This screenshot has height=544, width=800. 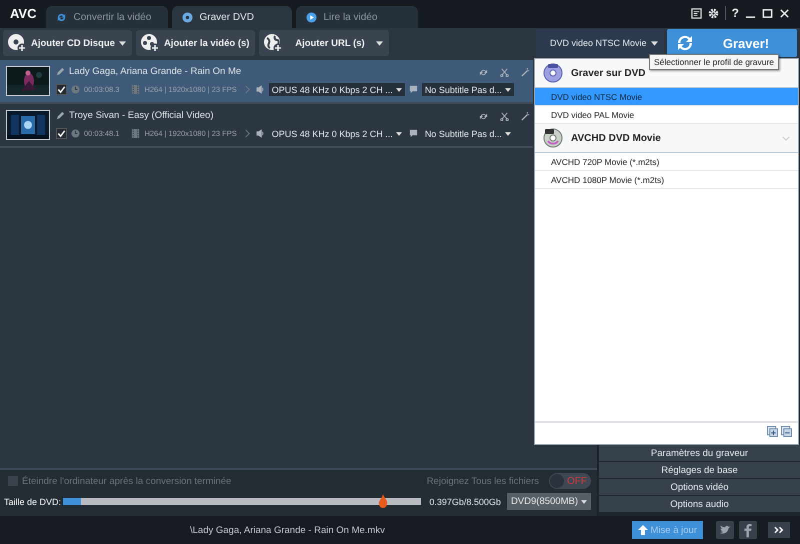 I want to click on shutdown-label: Éteindre l'ordinateur après la conversion terminée, so click(x=127, y=481).